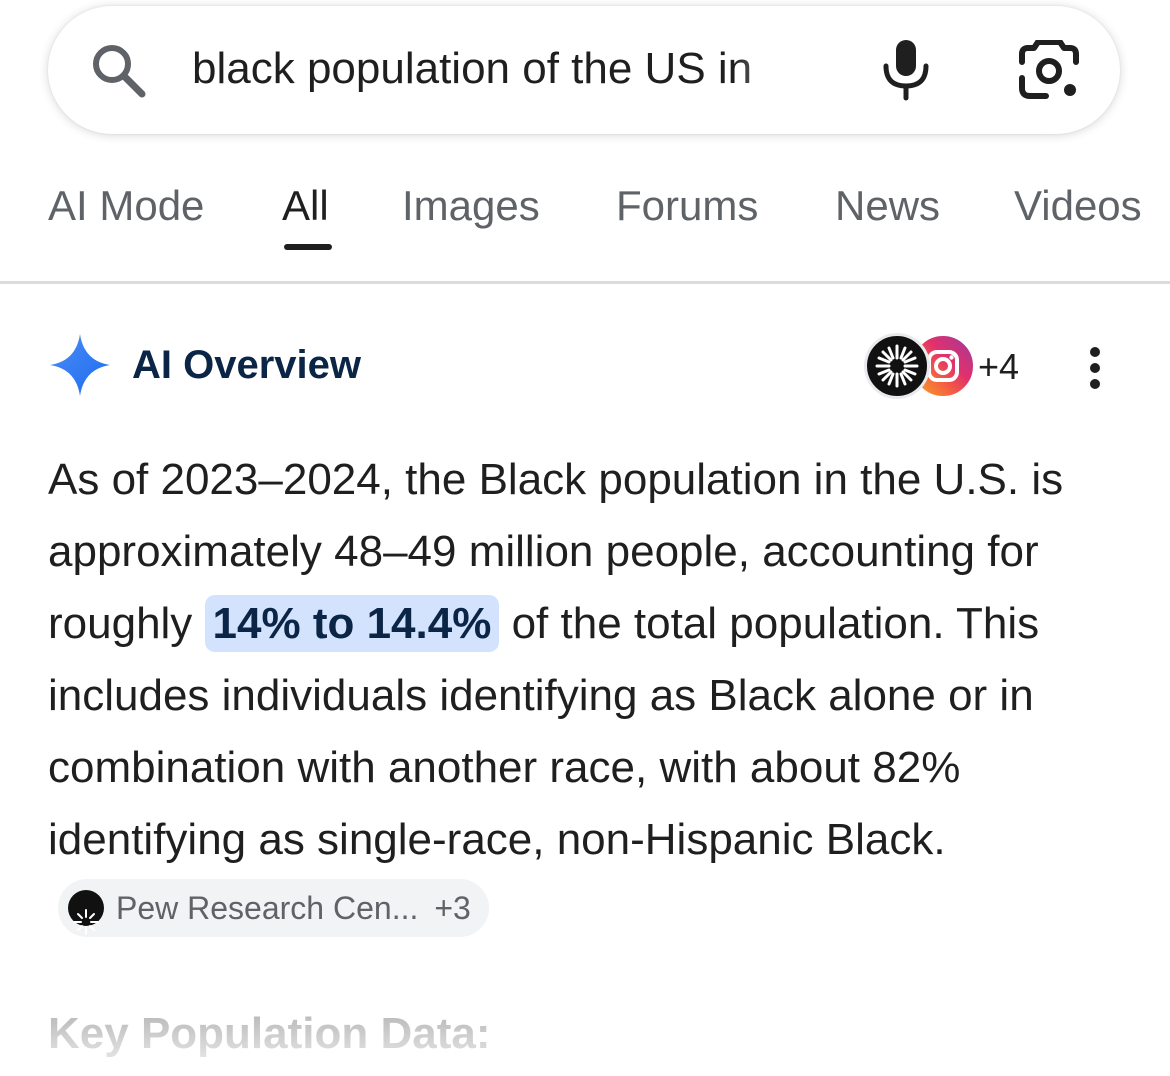 Image resolution: width=1170 pixels, height=1076 pixels. I want to click on tabs-divider, so click(585, 282).